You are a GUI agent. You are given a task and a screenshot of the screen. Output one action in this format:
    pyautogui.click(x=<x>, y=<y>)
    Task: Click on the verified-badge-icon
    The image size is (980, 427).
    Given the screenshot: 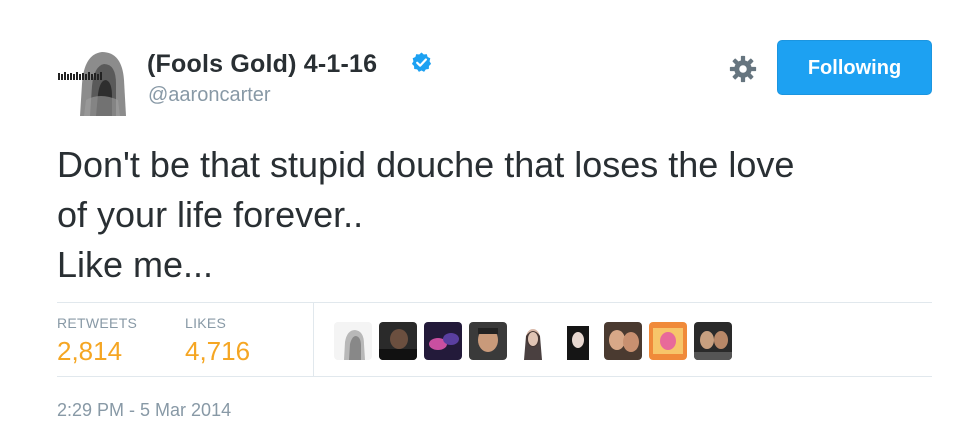 What is the action you would take?
    pyautogui.click(x=421, y=62)
    